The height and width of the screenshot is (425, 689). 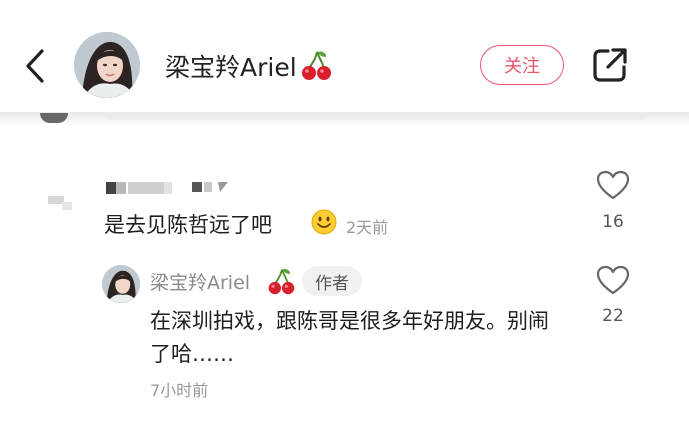 What do you see at coordinates (324, 222) in the screenshot?
I see `smiley-emoji-icon` at bounding box center [324, 222].